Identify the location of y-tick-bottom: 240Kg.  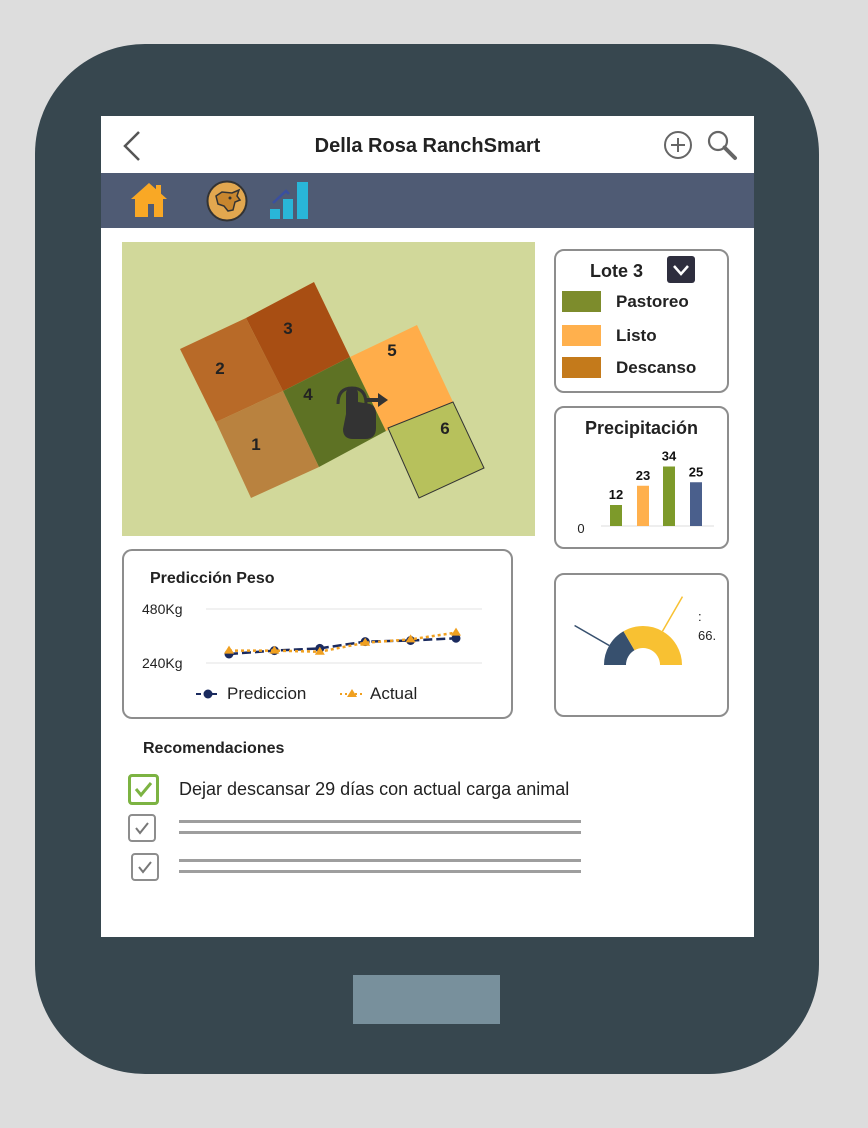
(162, 663).